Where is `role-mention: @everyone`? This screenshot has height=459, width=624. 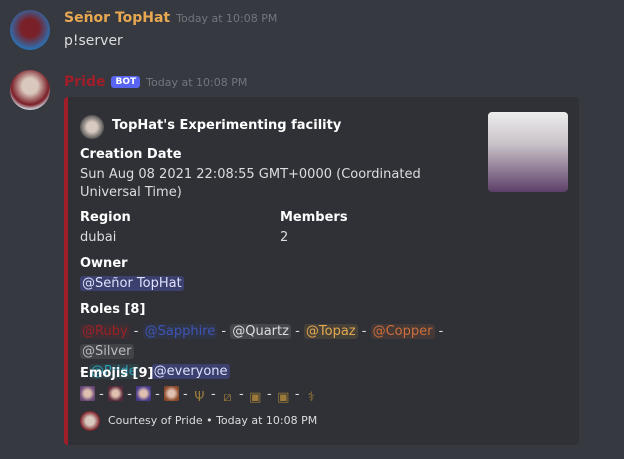 role-mention: @everyone is located at coordinates (190, 371).